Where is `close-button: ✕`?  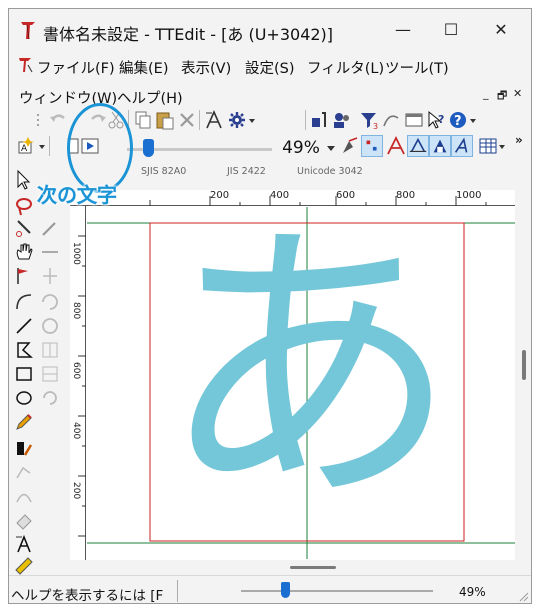
close-button: ✕ is located at coordinates (501, 30).